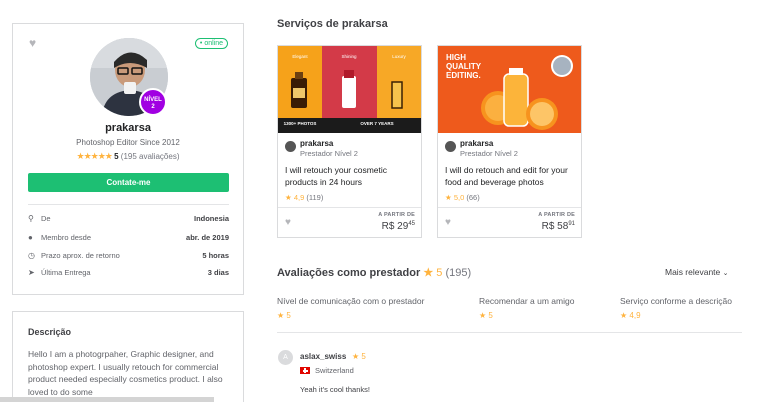 The image size is (780, 402). What do you see at coordinates (463, 75) in the screenshot?
I see `img-headline-3: EDITING.` at bounding box center [463, 75].